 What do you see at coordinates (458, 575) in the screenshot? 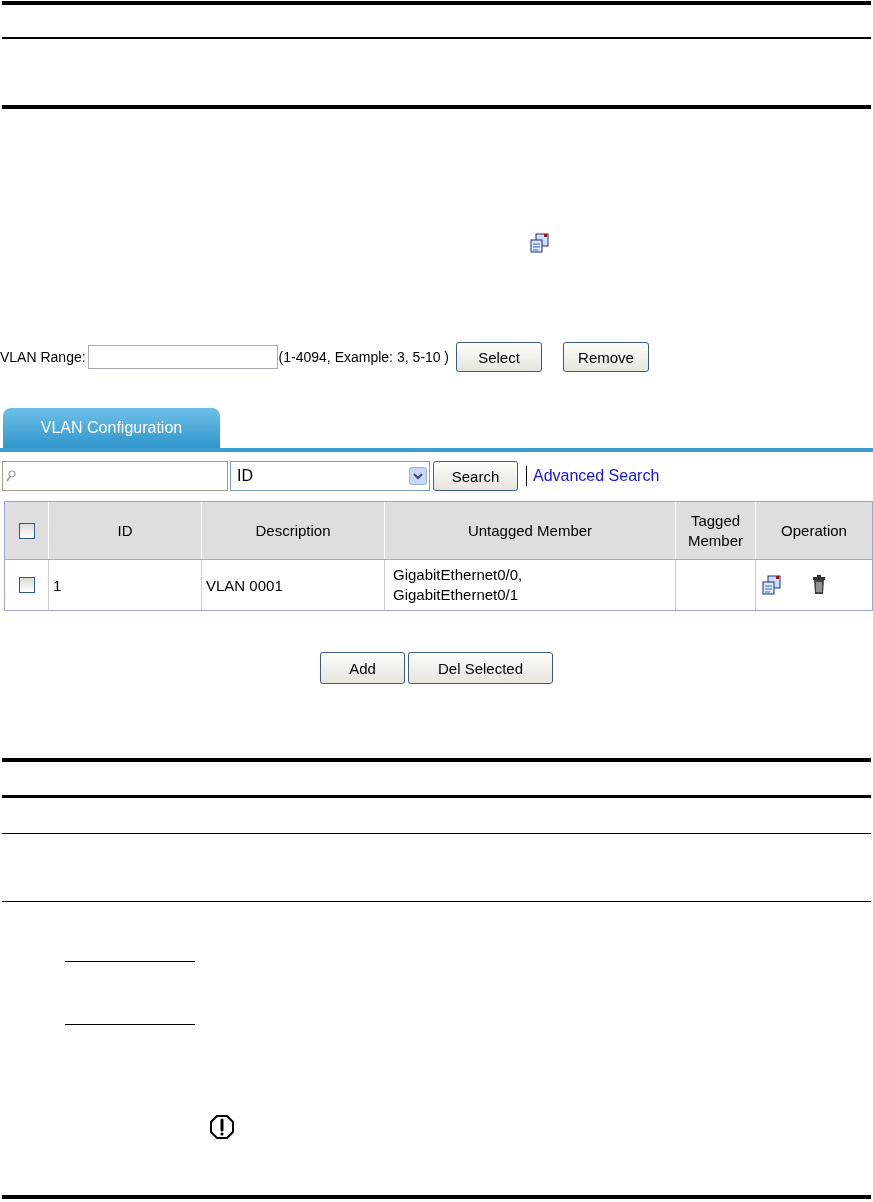
I see `table-cell: GigabitEthernet0/0,` at bounding box center [458, 575].